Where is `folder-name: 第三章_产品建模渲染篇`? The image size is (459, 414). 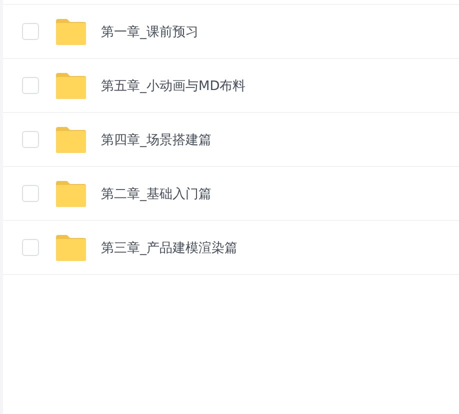
folder-name: 第三章_产品建模渲染篇 is located at coordinates (169, 247).